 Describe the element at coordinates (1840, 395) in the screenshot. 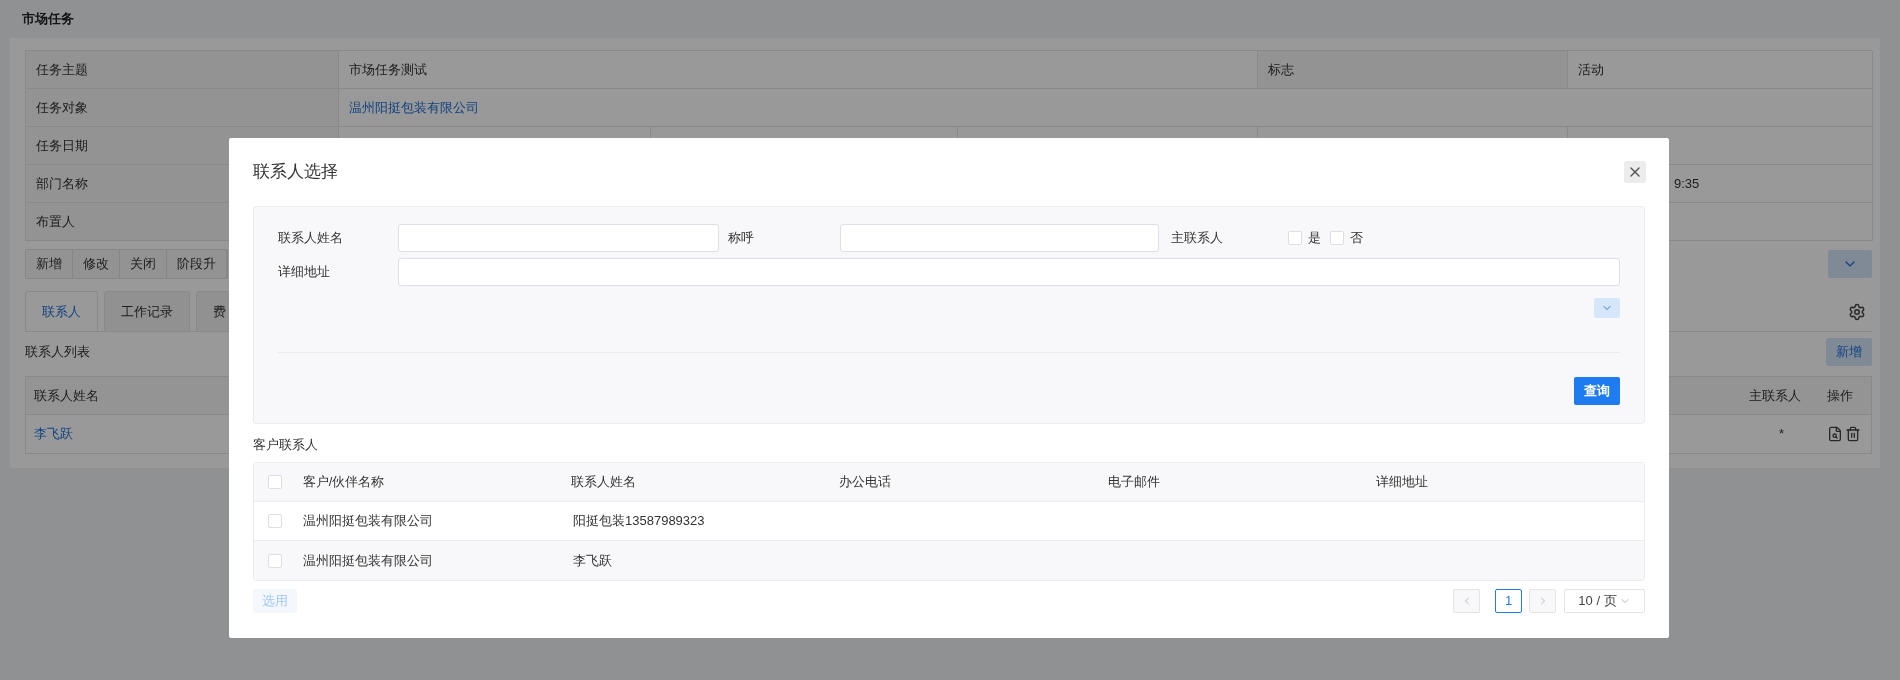

I see `column-header: 操作` at that location.